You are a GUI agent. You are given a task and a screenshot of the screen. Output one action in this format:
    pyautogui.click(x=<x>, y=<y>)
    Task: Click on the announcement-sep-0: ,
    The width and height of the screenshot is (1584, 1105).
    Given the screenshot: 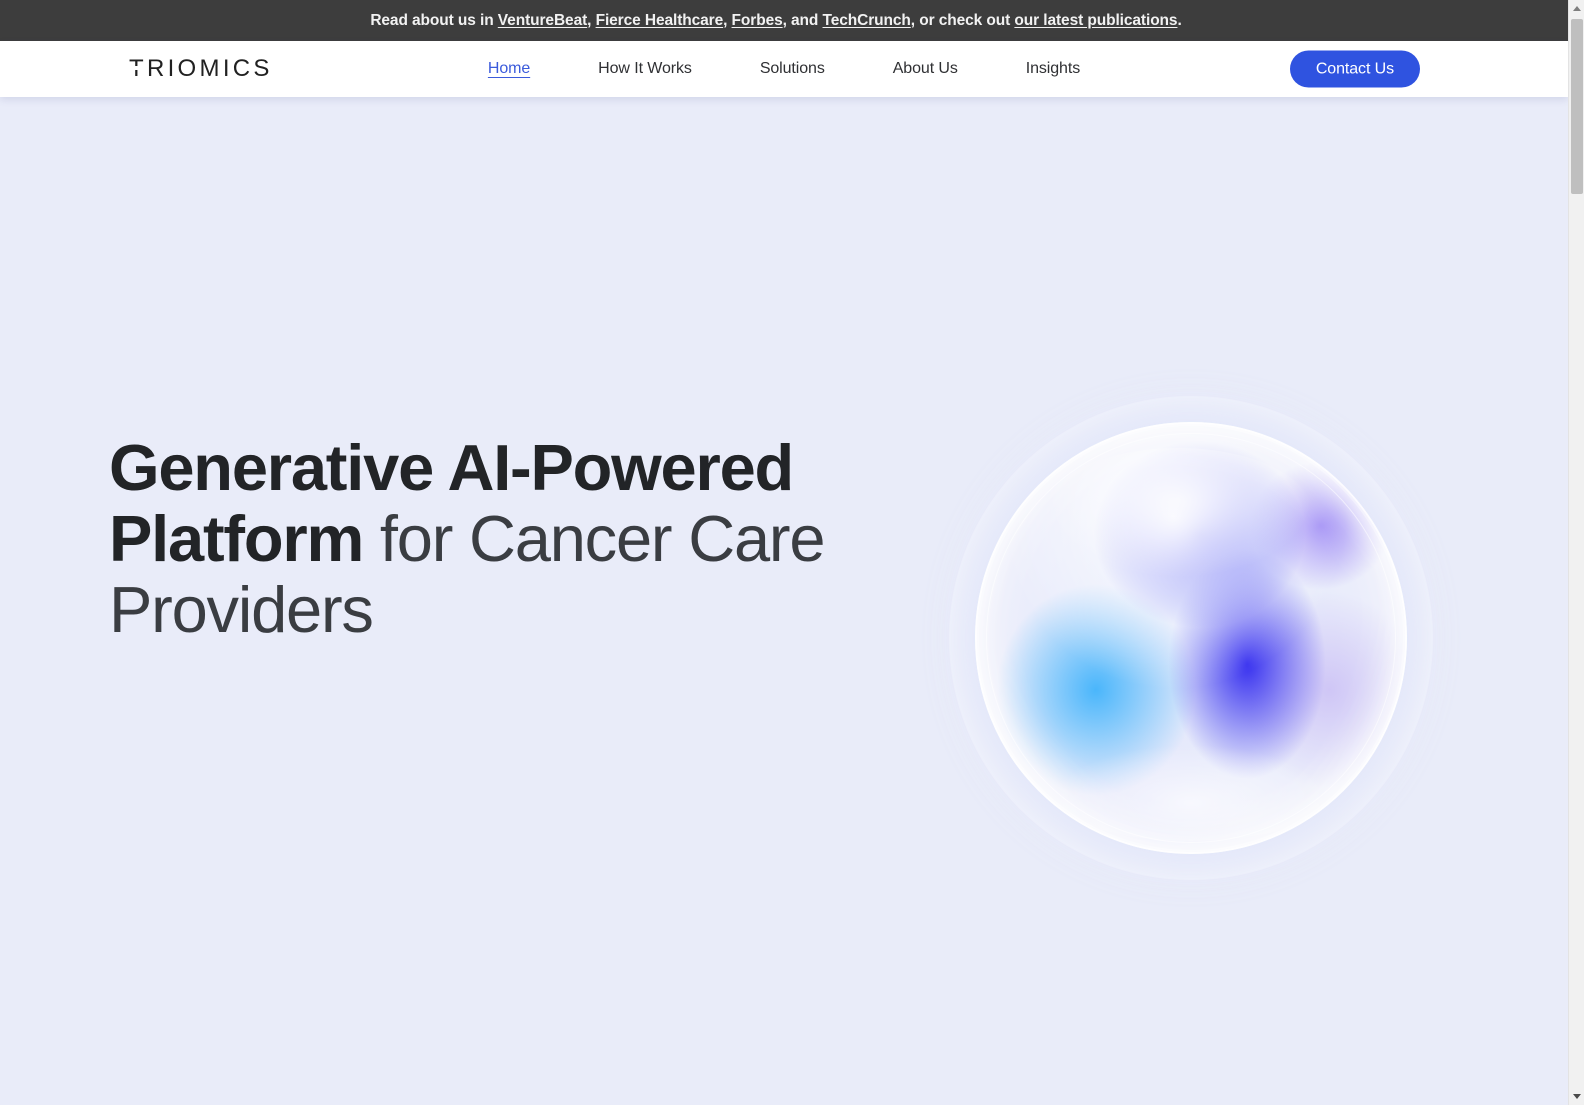 What is the action you would take?
    pyautogui.click(x=591, y=20)
    